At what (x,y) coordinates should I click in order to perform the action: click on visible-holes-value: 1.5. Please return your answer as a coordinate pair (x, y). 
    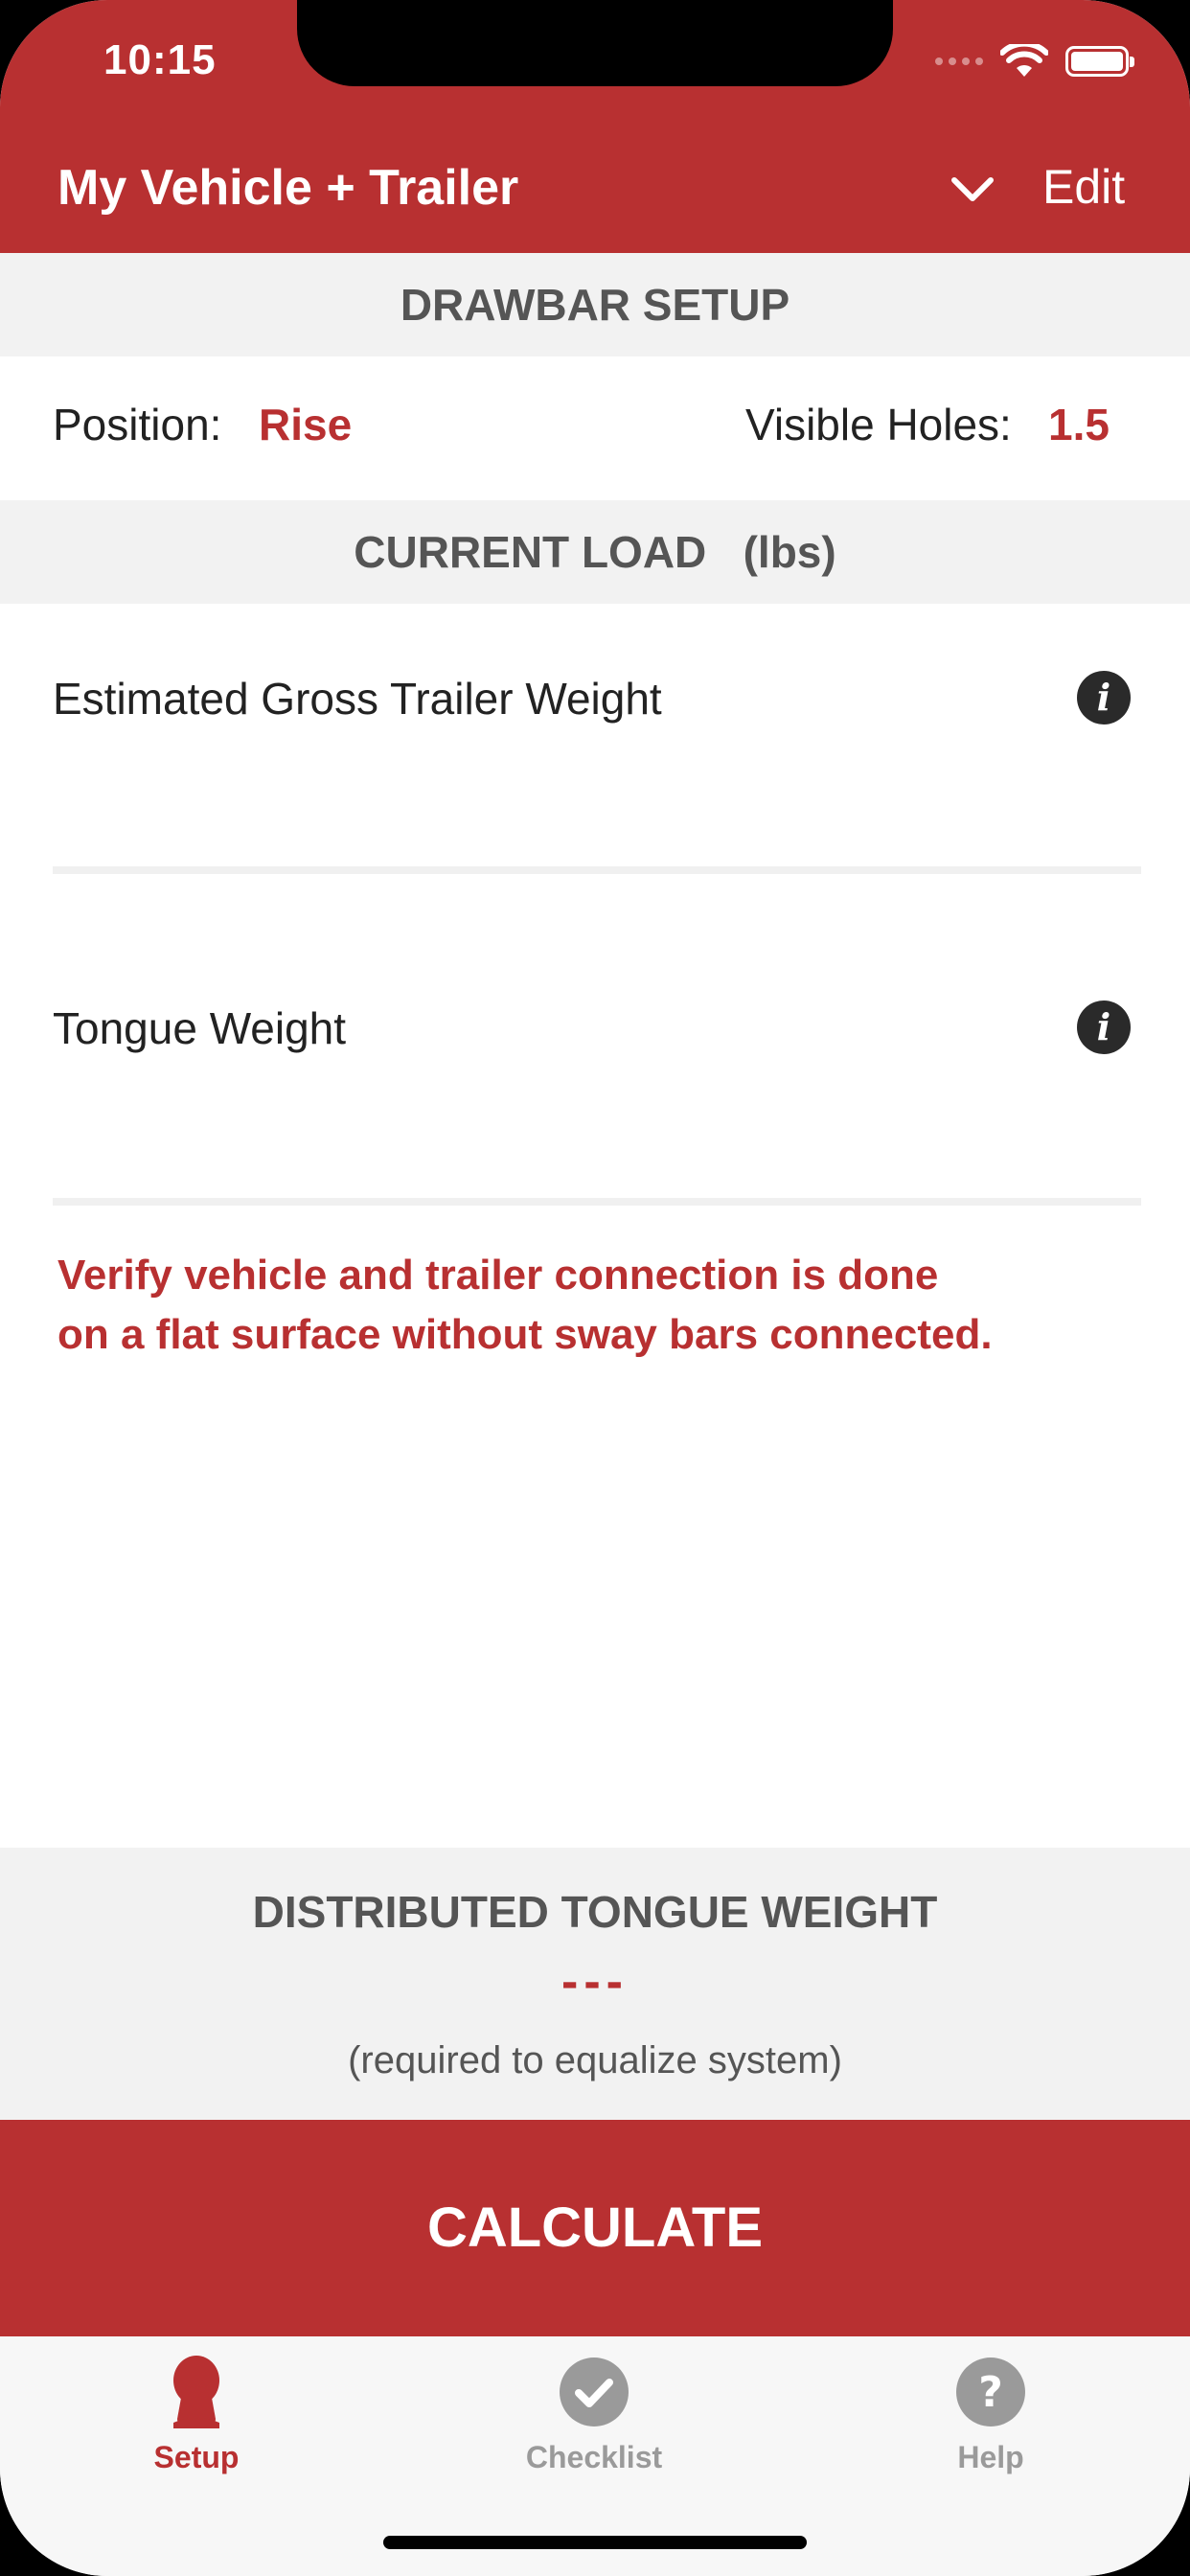
    Looking at the image, I should click on (1079, 424).